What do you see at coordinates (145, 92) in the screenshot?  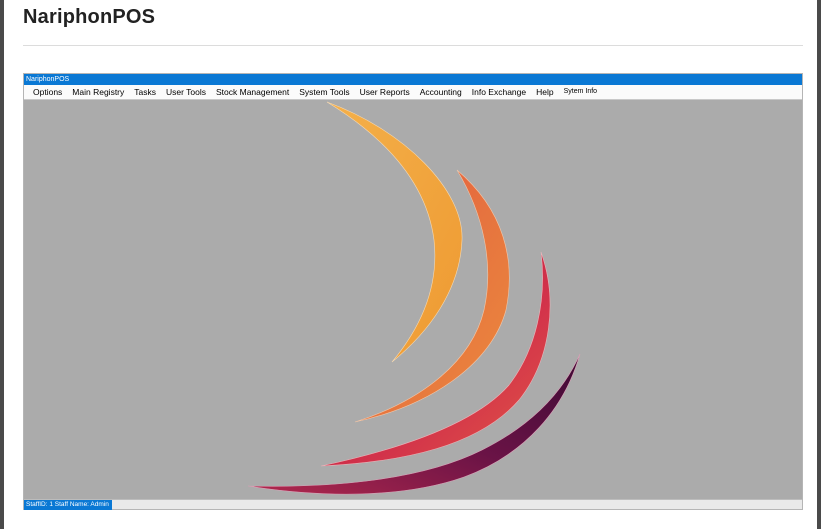 I see `menu-tasks: Tasks` at bounding box center [145, 92].